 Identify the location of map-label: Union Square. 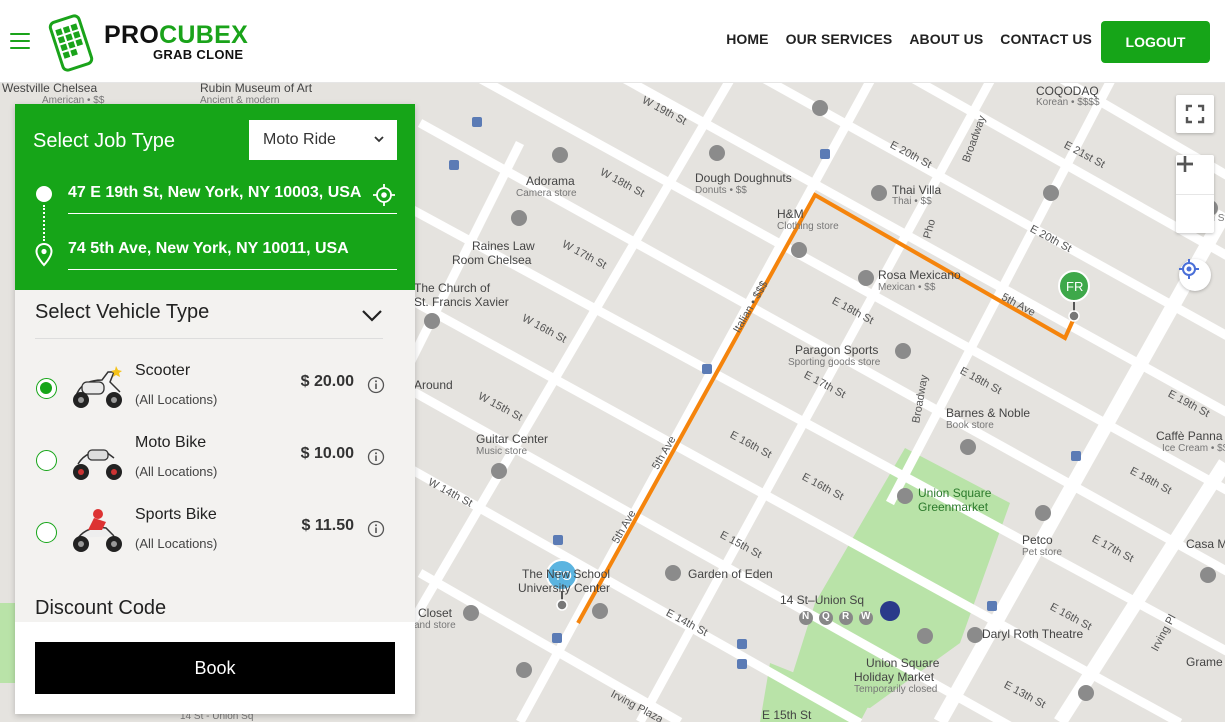
(903, 663).